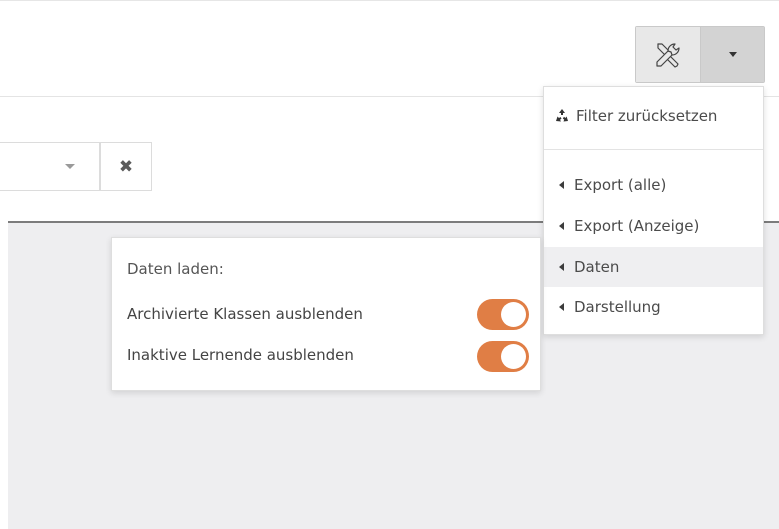 The width and height of the screenshot is (779, 529). What do you see at coordinates (620, 185) in the screenshot?
I see `menu-item-label: Export (alle)` at bounding box center [620, 185].